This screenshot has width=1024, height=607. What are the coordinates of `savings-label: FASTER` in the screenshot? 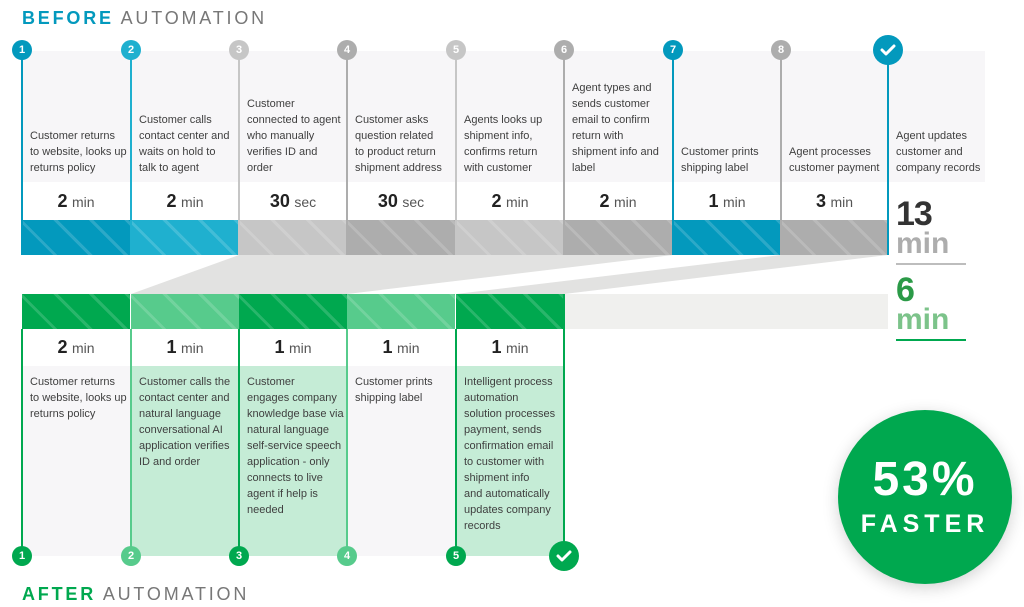 It's located at (925, 524).